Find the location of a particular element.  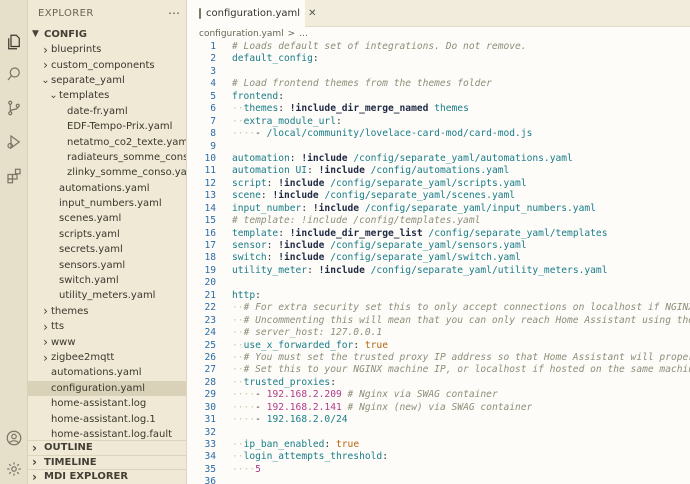

tree-item-label: date-fr.yaml is located at coordinates (97, 111).